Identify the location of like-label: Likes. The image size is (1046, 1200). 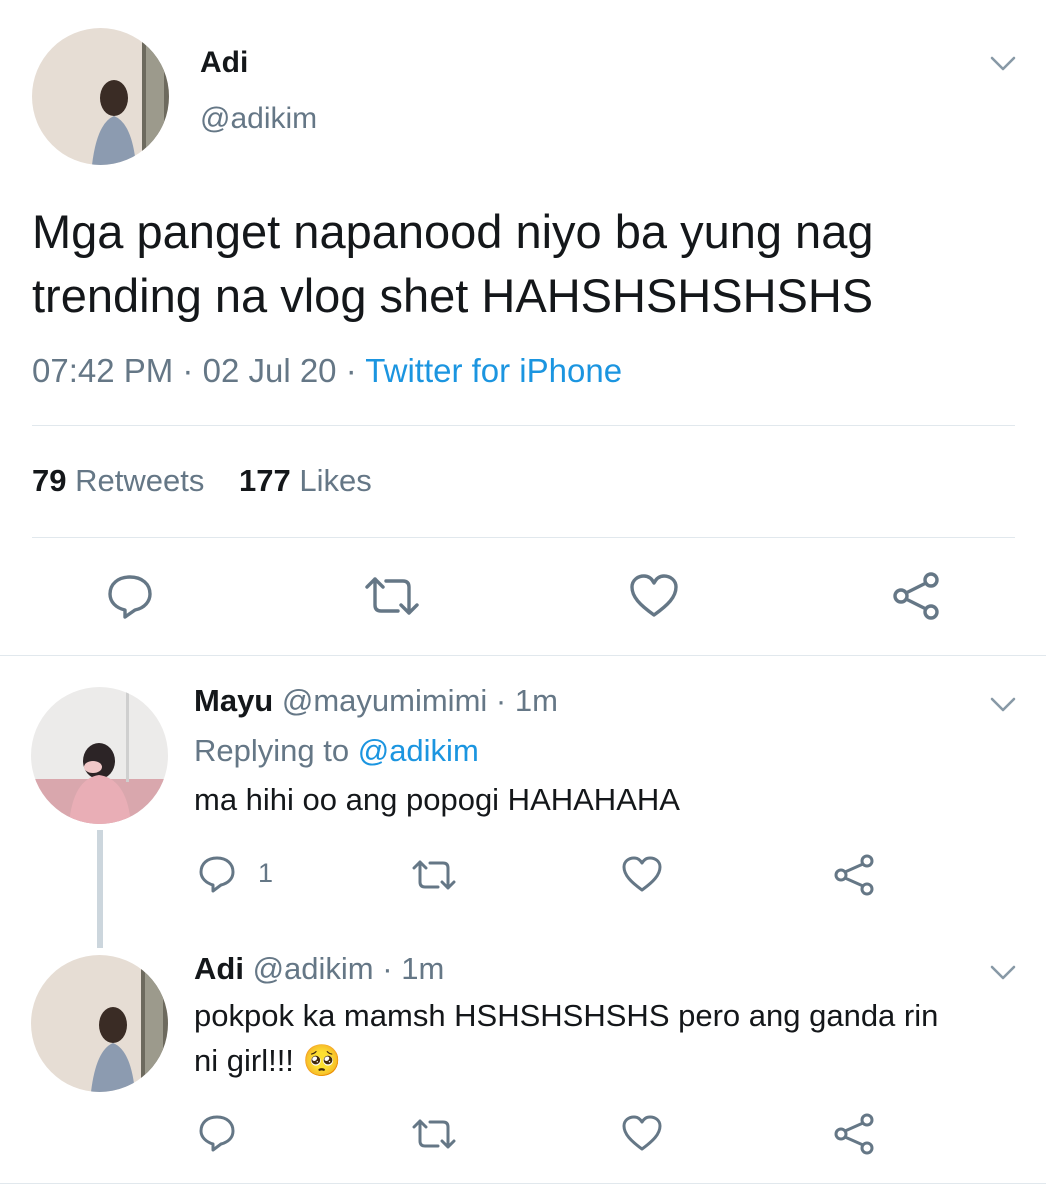
(335, 480).